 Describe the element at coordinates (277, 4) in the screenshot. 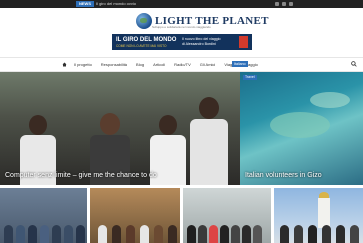

I see `facebook-icon` at that location.